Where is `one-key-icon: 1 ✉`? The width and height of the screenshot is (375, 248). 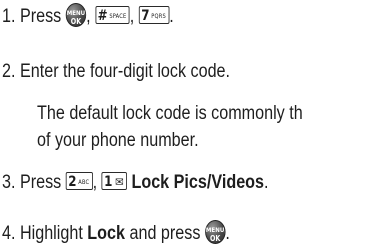
one-key-icon: 1 ✉ is located at coordinates (114, 180).